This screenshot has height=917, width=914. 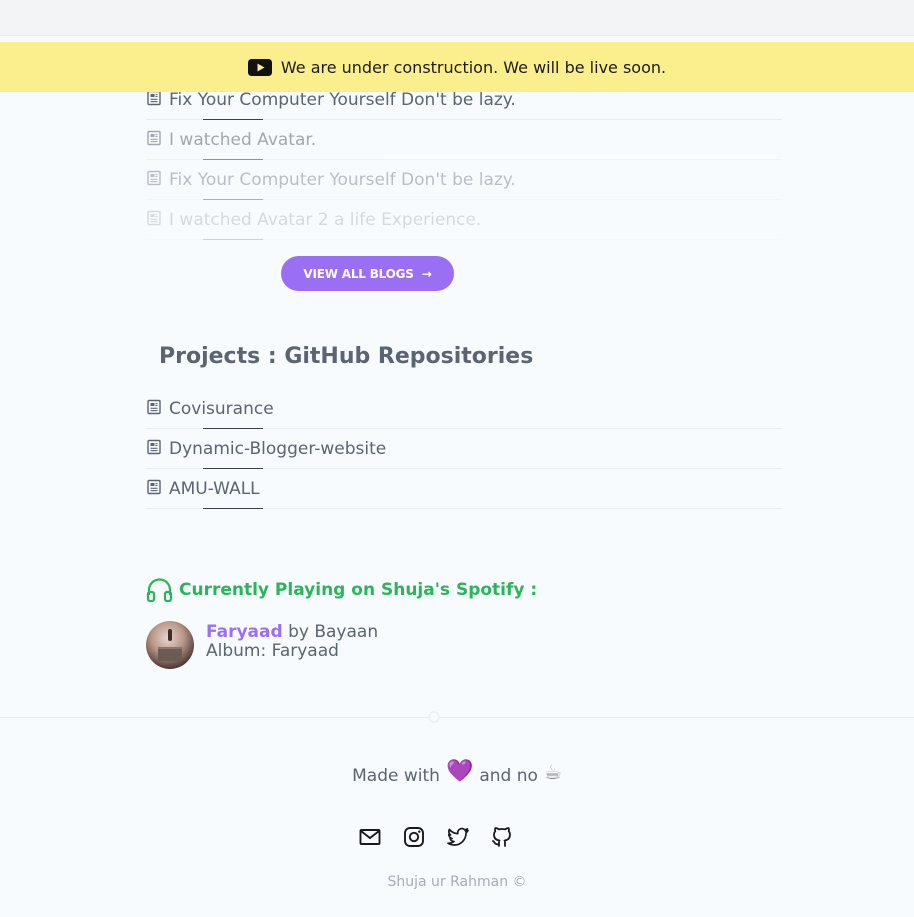 I want to click on artist-name: Bayaan, so click(x=346, y=632).